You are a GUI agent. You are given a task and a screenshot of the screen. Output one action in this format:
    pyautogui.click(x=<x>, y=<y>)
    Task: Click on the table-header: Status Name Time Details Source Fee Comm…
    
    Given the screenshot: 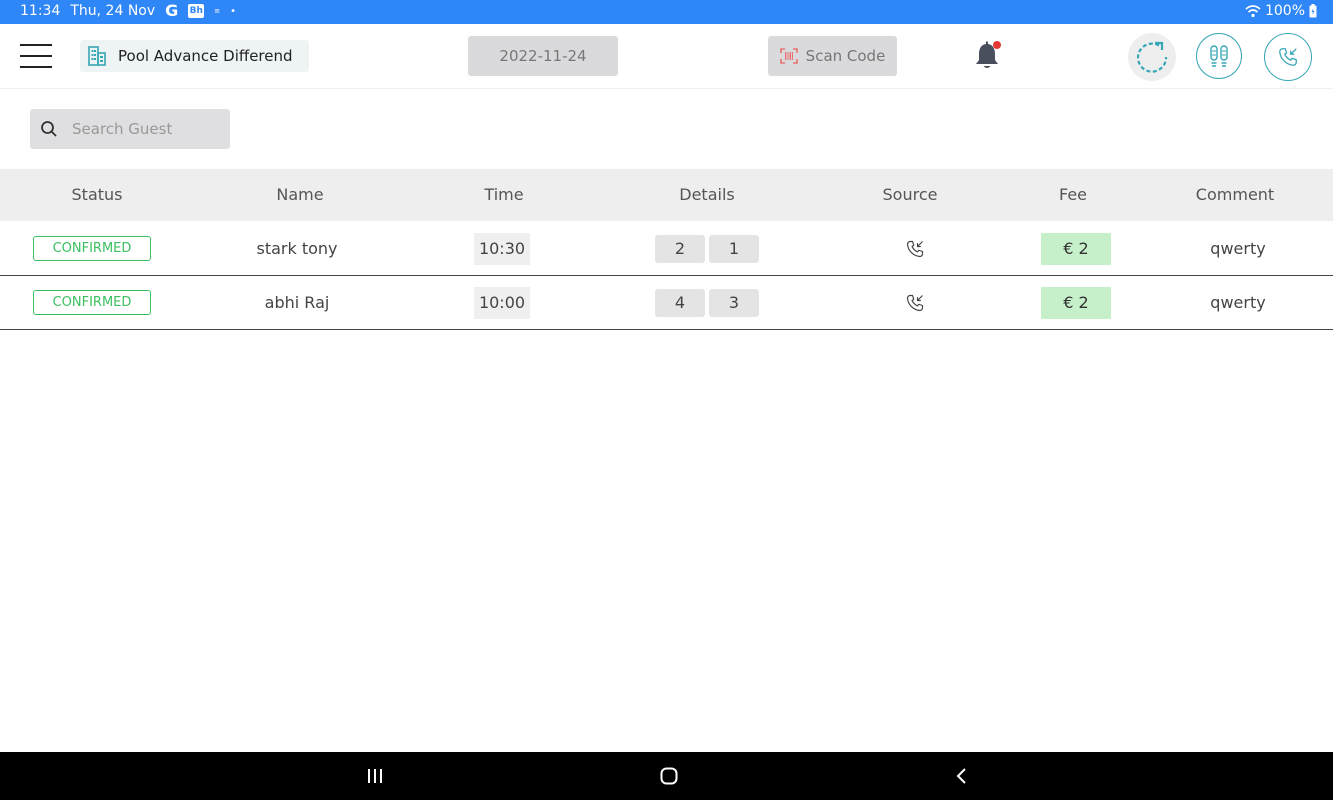 What is the action you would take?
    pyautogui.click(x=666, y=195)
    